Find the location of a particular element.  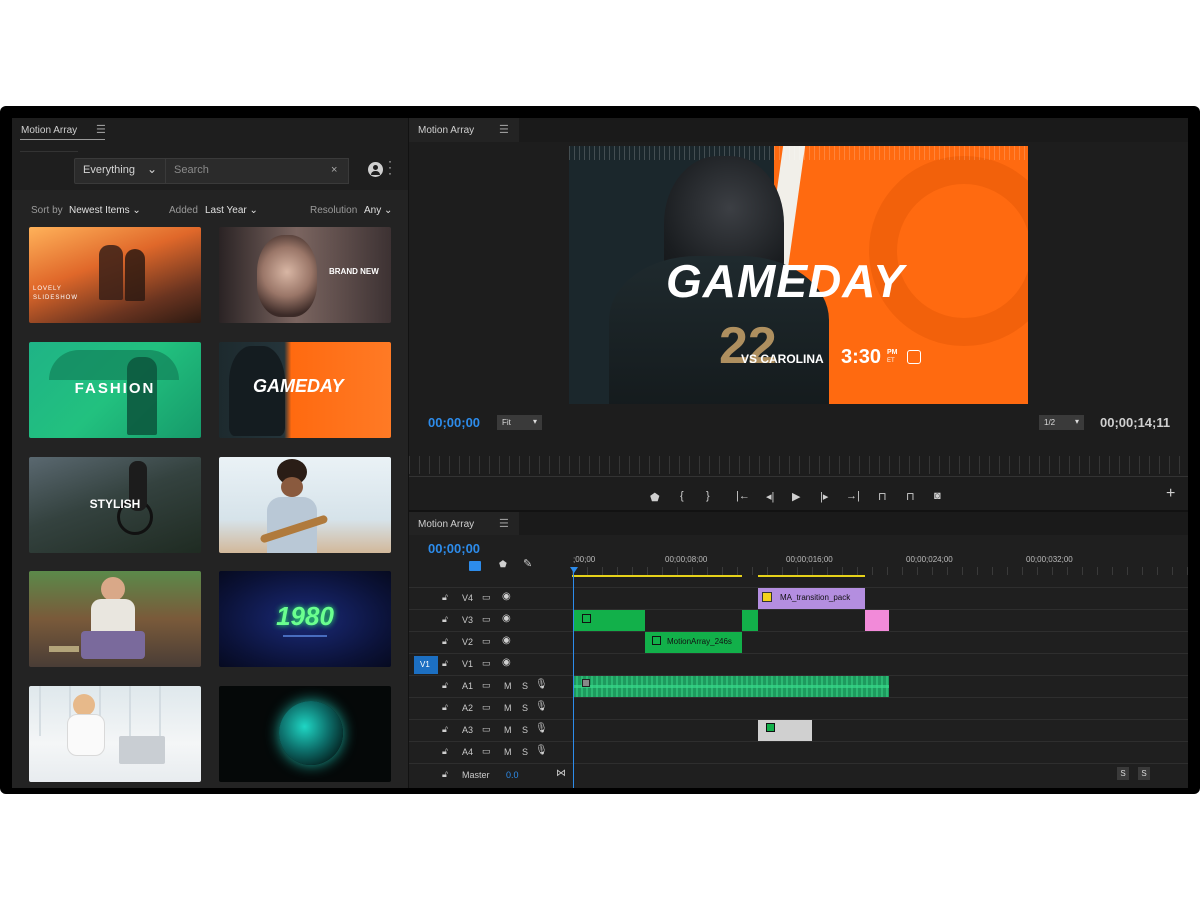

clip-a3 is located at coordinates (785, 730).